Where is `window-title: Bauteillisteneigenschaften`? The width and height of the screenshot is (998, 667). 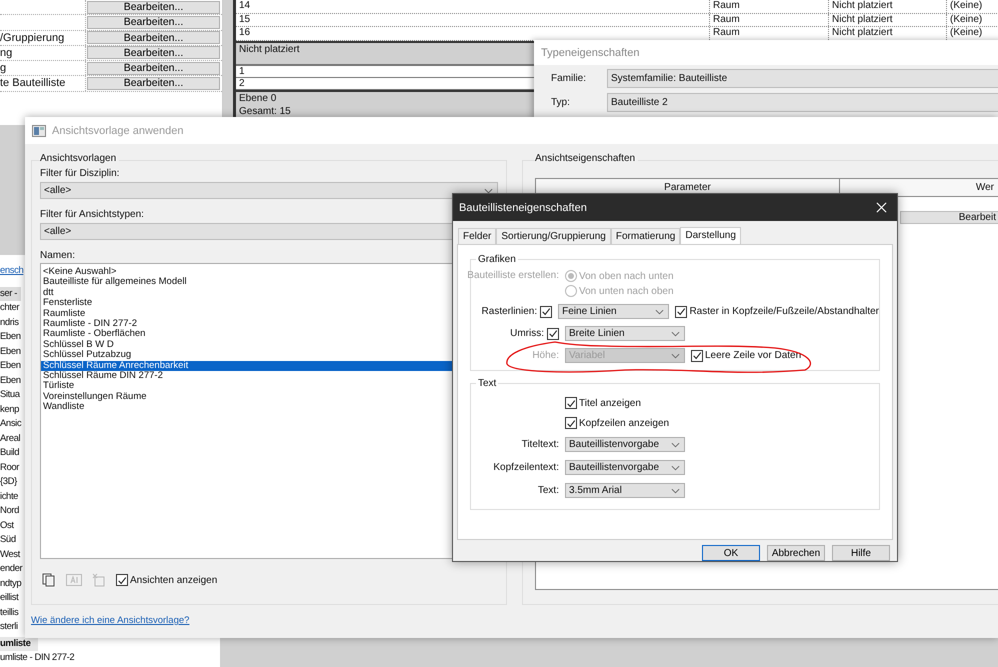 window-title: Bauteillisteneigenschaften is located at coordinates (523, 208).